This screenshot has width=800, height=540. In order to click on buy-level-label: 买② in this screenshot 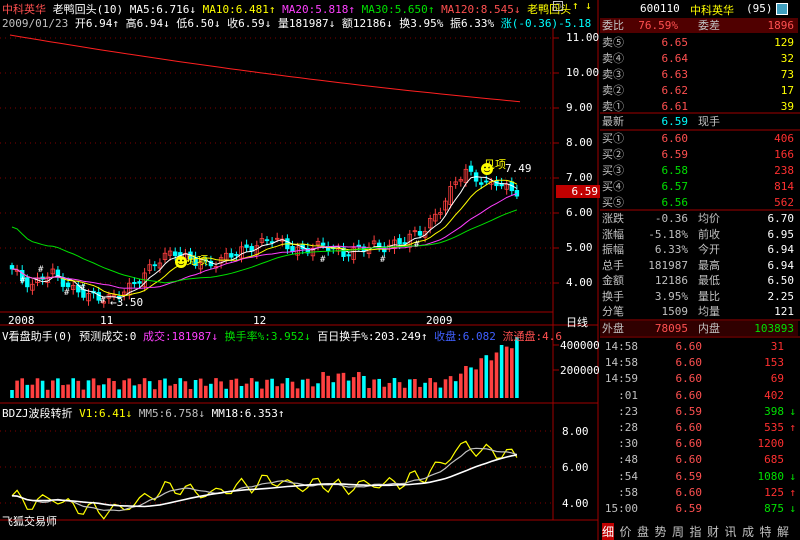, I will do `click(613, 154)`.